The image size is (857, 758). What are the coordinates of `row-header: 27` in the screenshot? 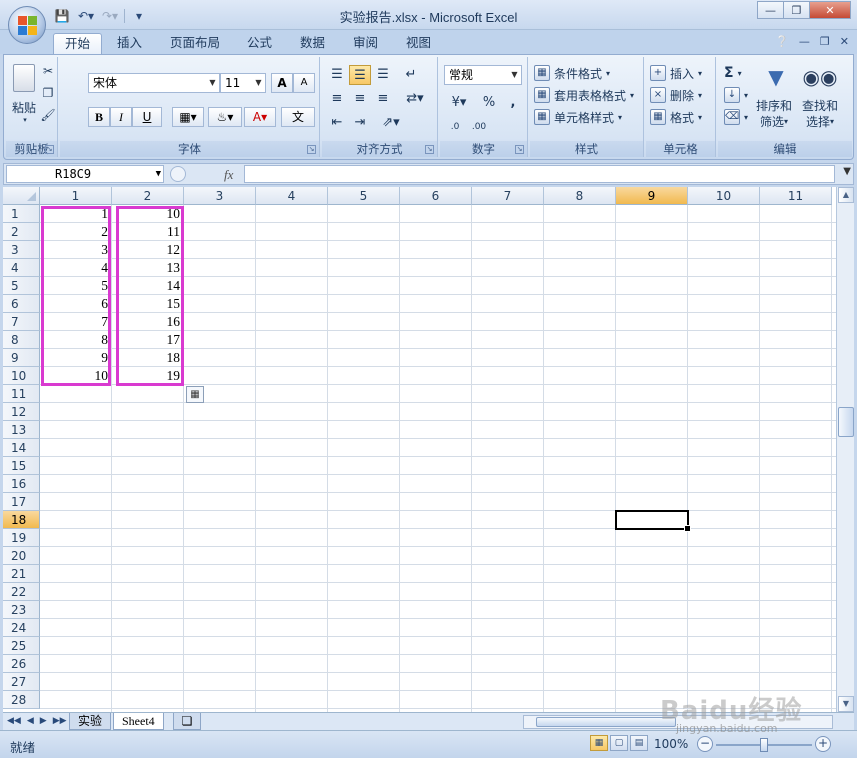 It's located at (21, 682).